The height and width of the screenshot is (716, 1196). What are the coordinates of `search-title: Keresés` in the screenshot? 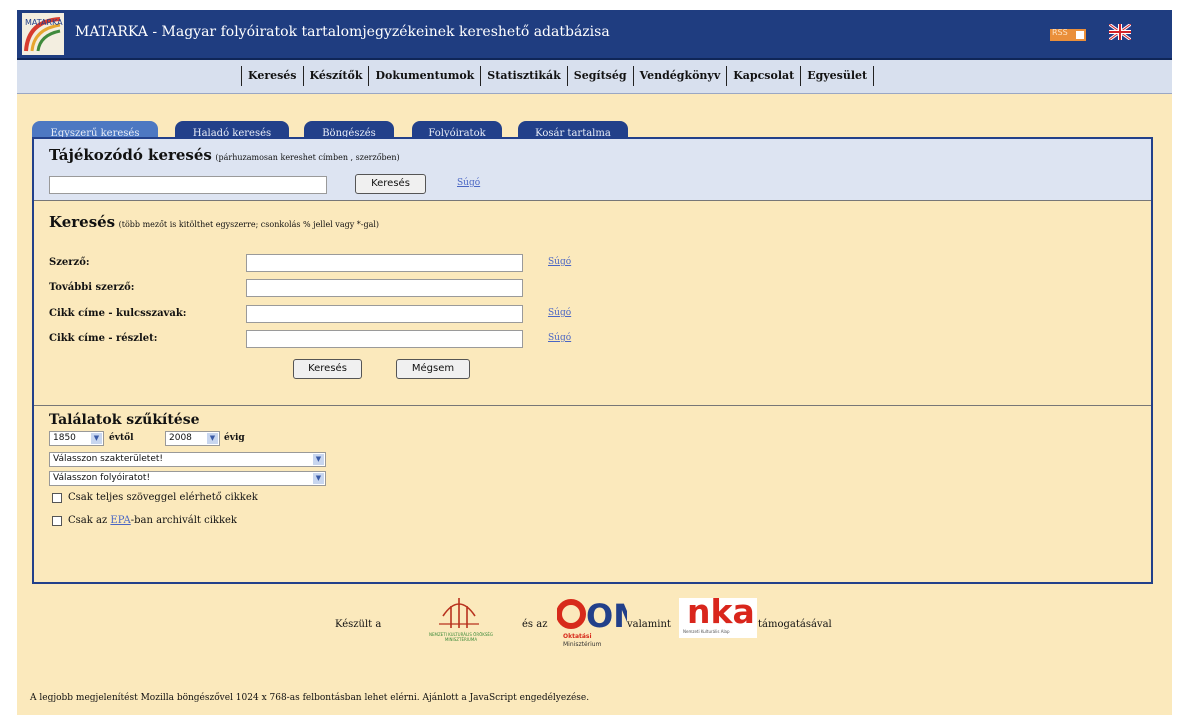 It's located at (82, 222).